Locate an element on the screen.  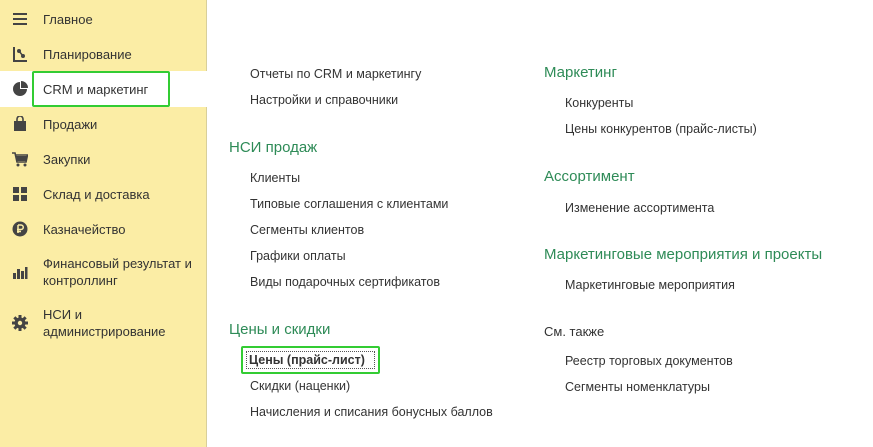
group-title-prices-discounts: Цены и скидки is located at coordinates (280, 329).